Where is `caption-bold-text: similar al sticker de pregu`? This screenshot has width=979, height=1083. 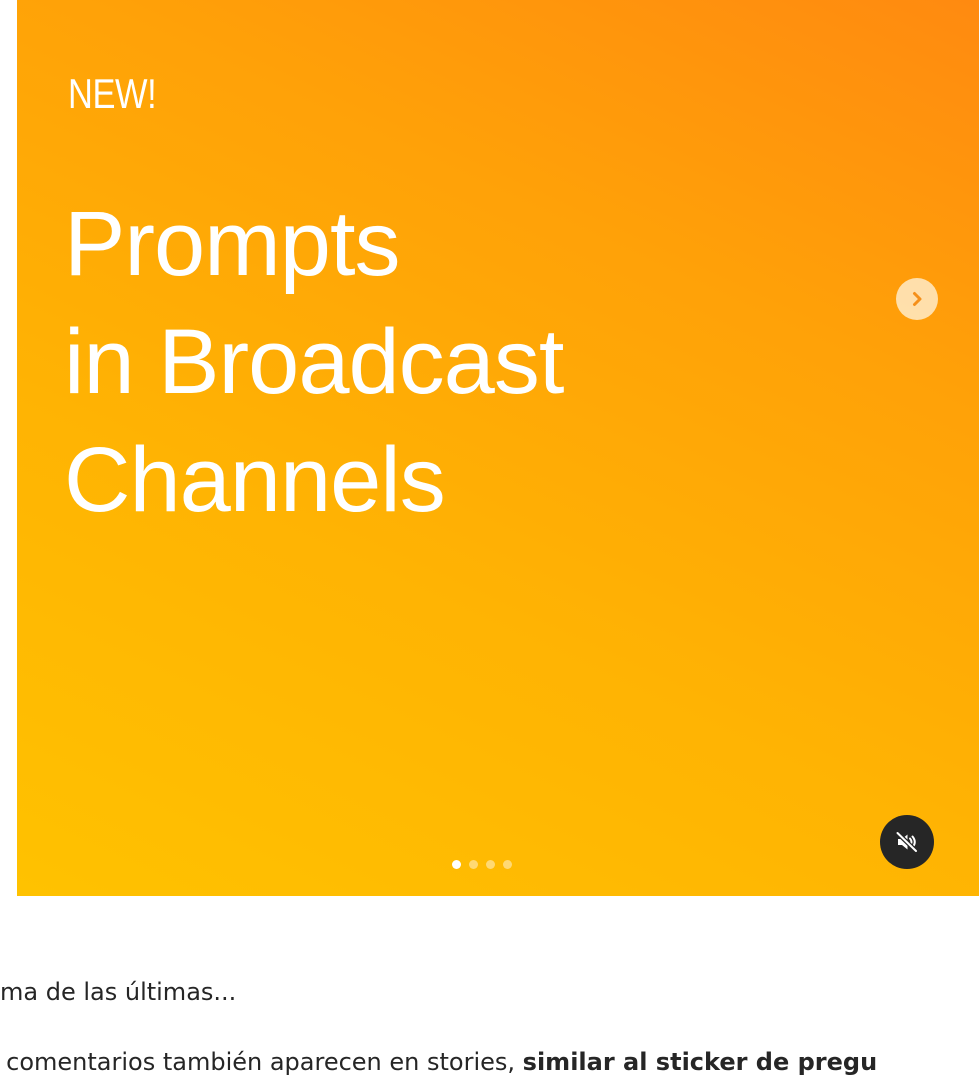
caption-bold-text: similar al sticker de pregu is located at coordinates (700, 1062).